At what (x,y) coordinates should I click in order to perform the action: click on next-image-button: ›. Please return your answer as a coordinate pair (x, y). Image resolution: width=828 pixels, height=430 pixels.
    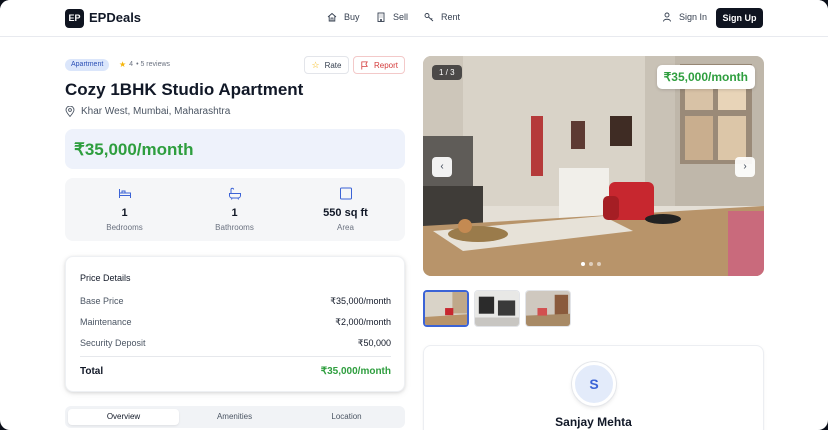
    Looking at the image, I should click on (745, 167).